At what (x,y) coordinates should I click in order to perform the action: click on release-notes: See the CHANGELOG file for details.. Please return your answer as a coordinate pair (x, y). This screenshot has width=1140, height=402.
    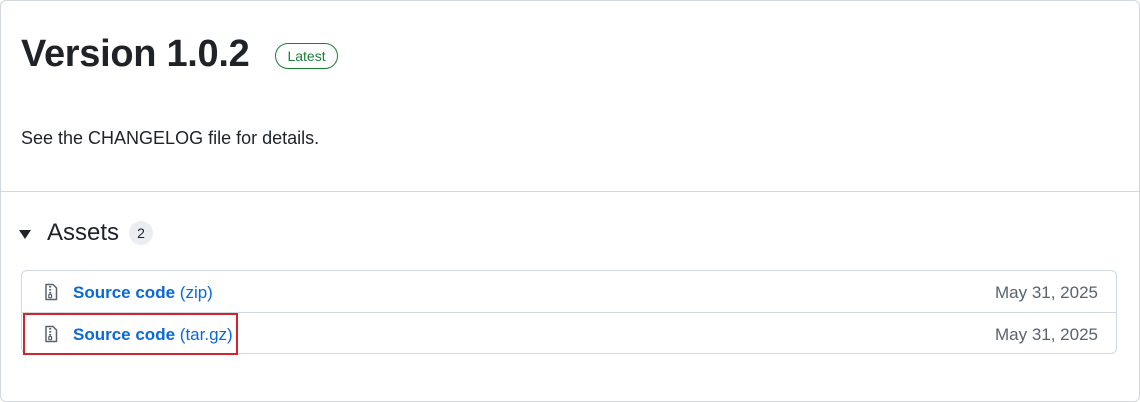
    Looking at the image, I should click on (170, 138).